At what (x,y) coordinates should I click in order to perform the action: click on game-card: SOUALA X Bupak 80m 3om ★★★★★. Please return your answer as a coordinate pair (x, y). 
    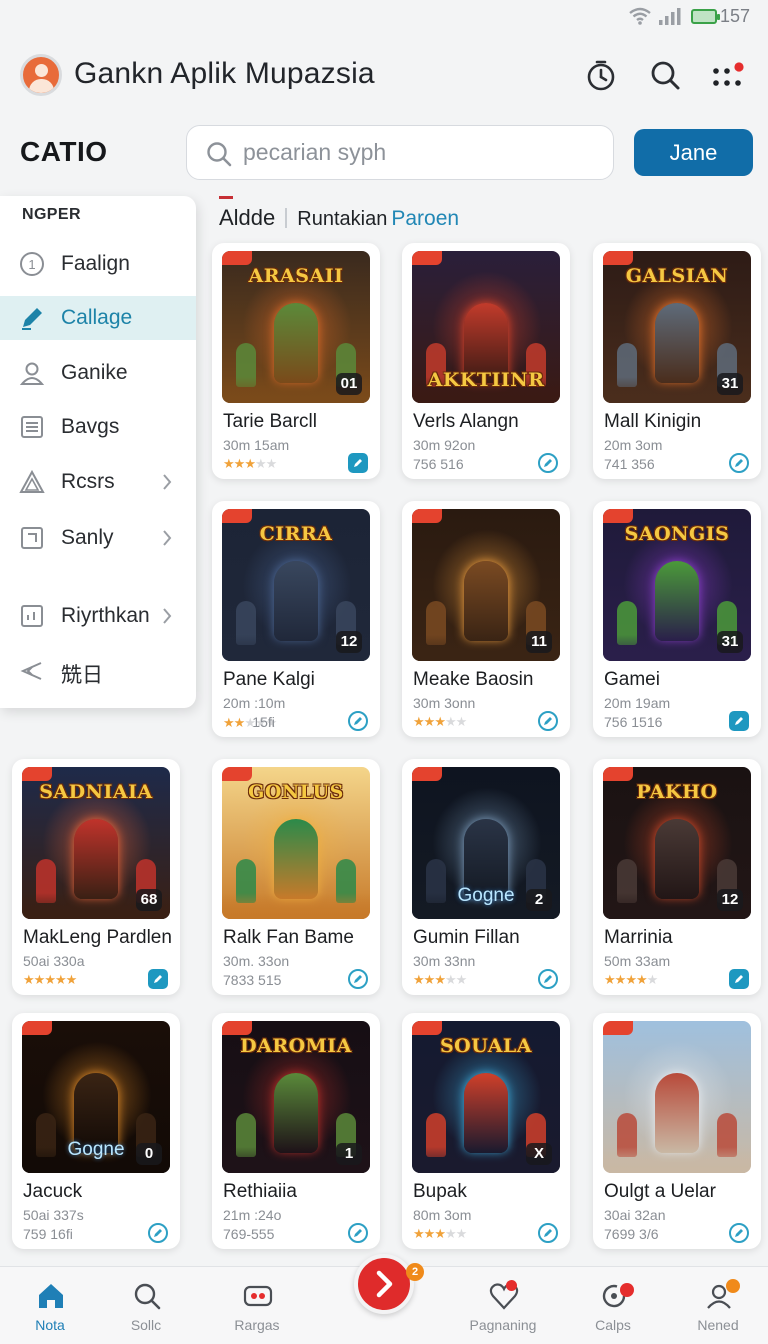
    Looking at the image, I should click on (486, 1131).